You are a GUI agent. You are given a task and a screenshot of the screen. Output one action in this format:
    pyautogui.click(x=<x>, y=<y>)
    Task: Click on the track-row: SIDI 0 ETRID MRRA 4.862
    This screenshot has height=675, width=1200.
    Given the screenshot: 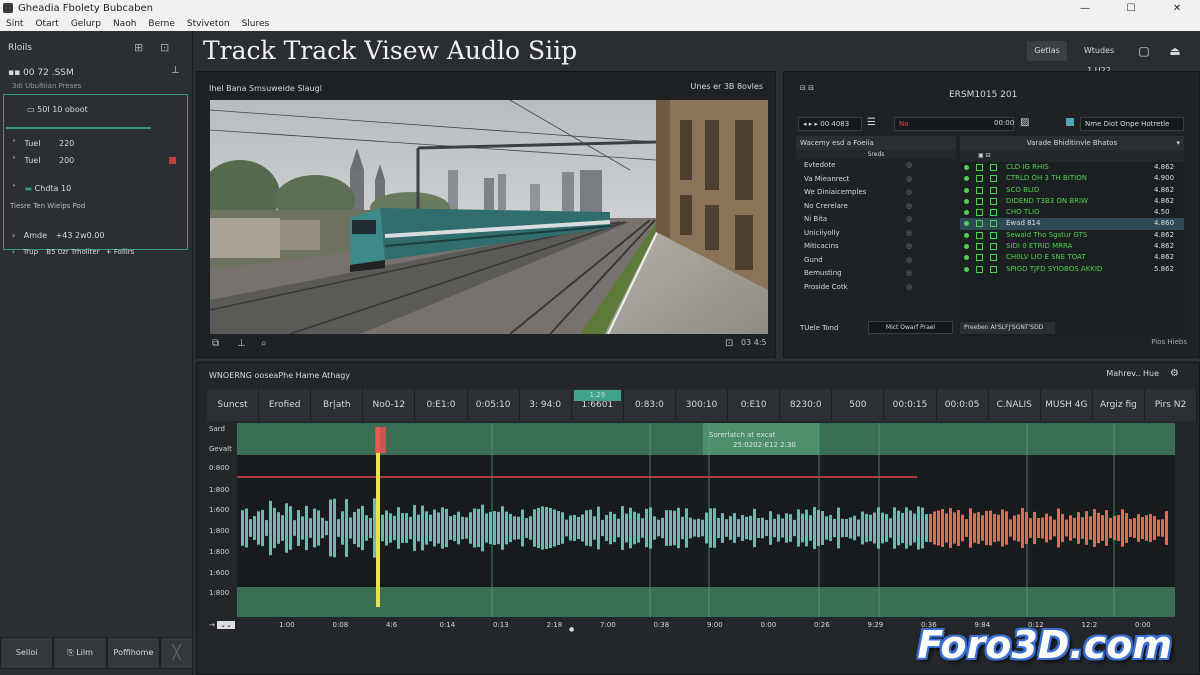 What is the action you would take?
    pyautogui.click(x=1072, y=246)
    